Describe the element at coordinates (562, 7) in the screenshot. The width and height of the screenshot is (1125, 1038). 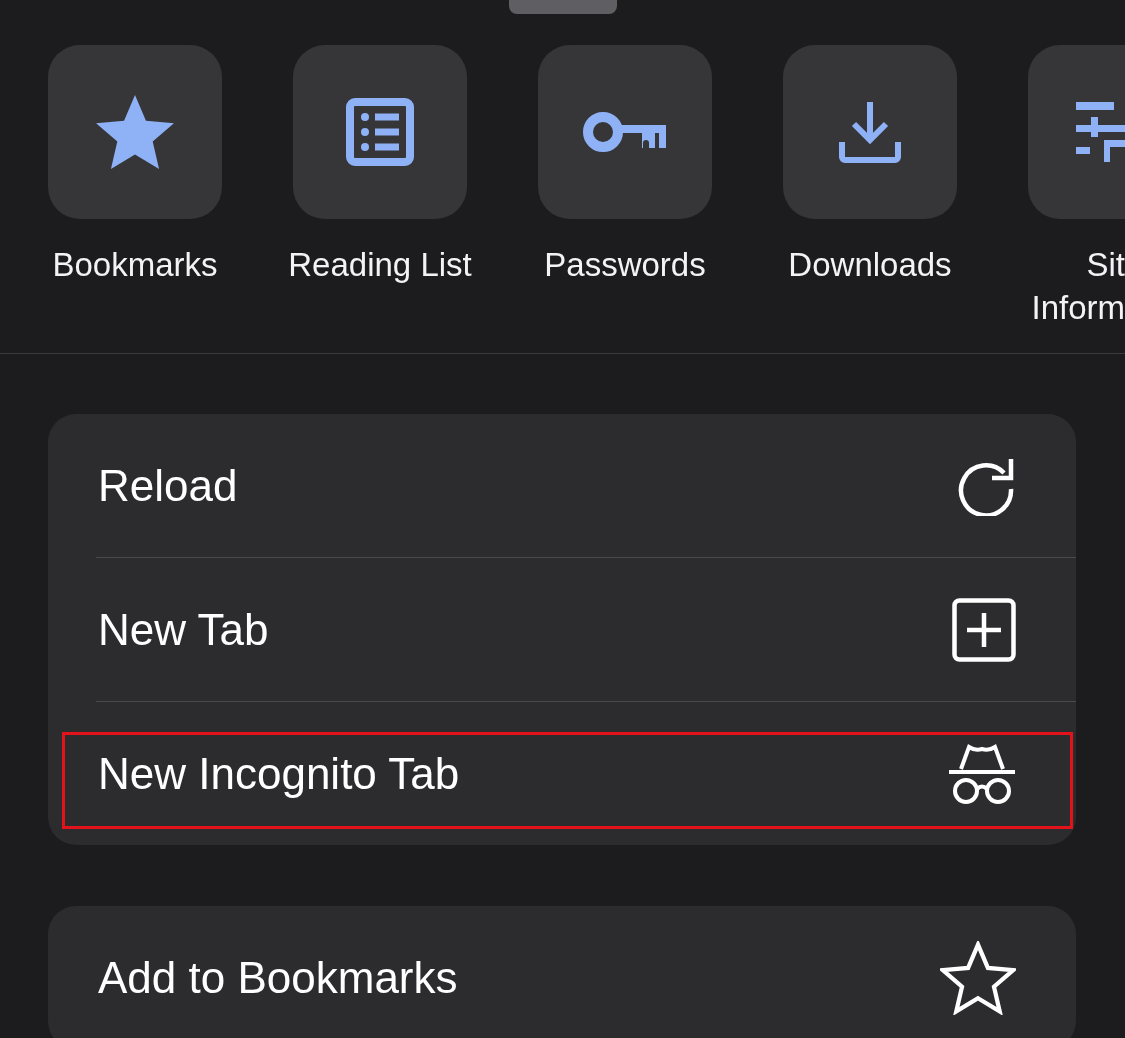
I see `grabber-handle` at that location.